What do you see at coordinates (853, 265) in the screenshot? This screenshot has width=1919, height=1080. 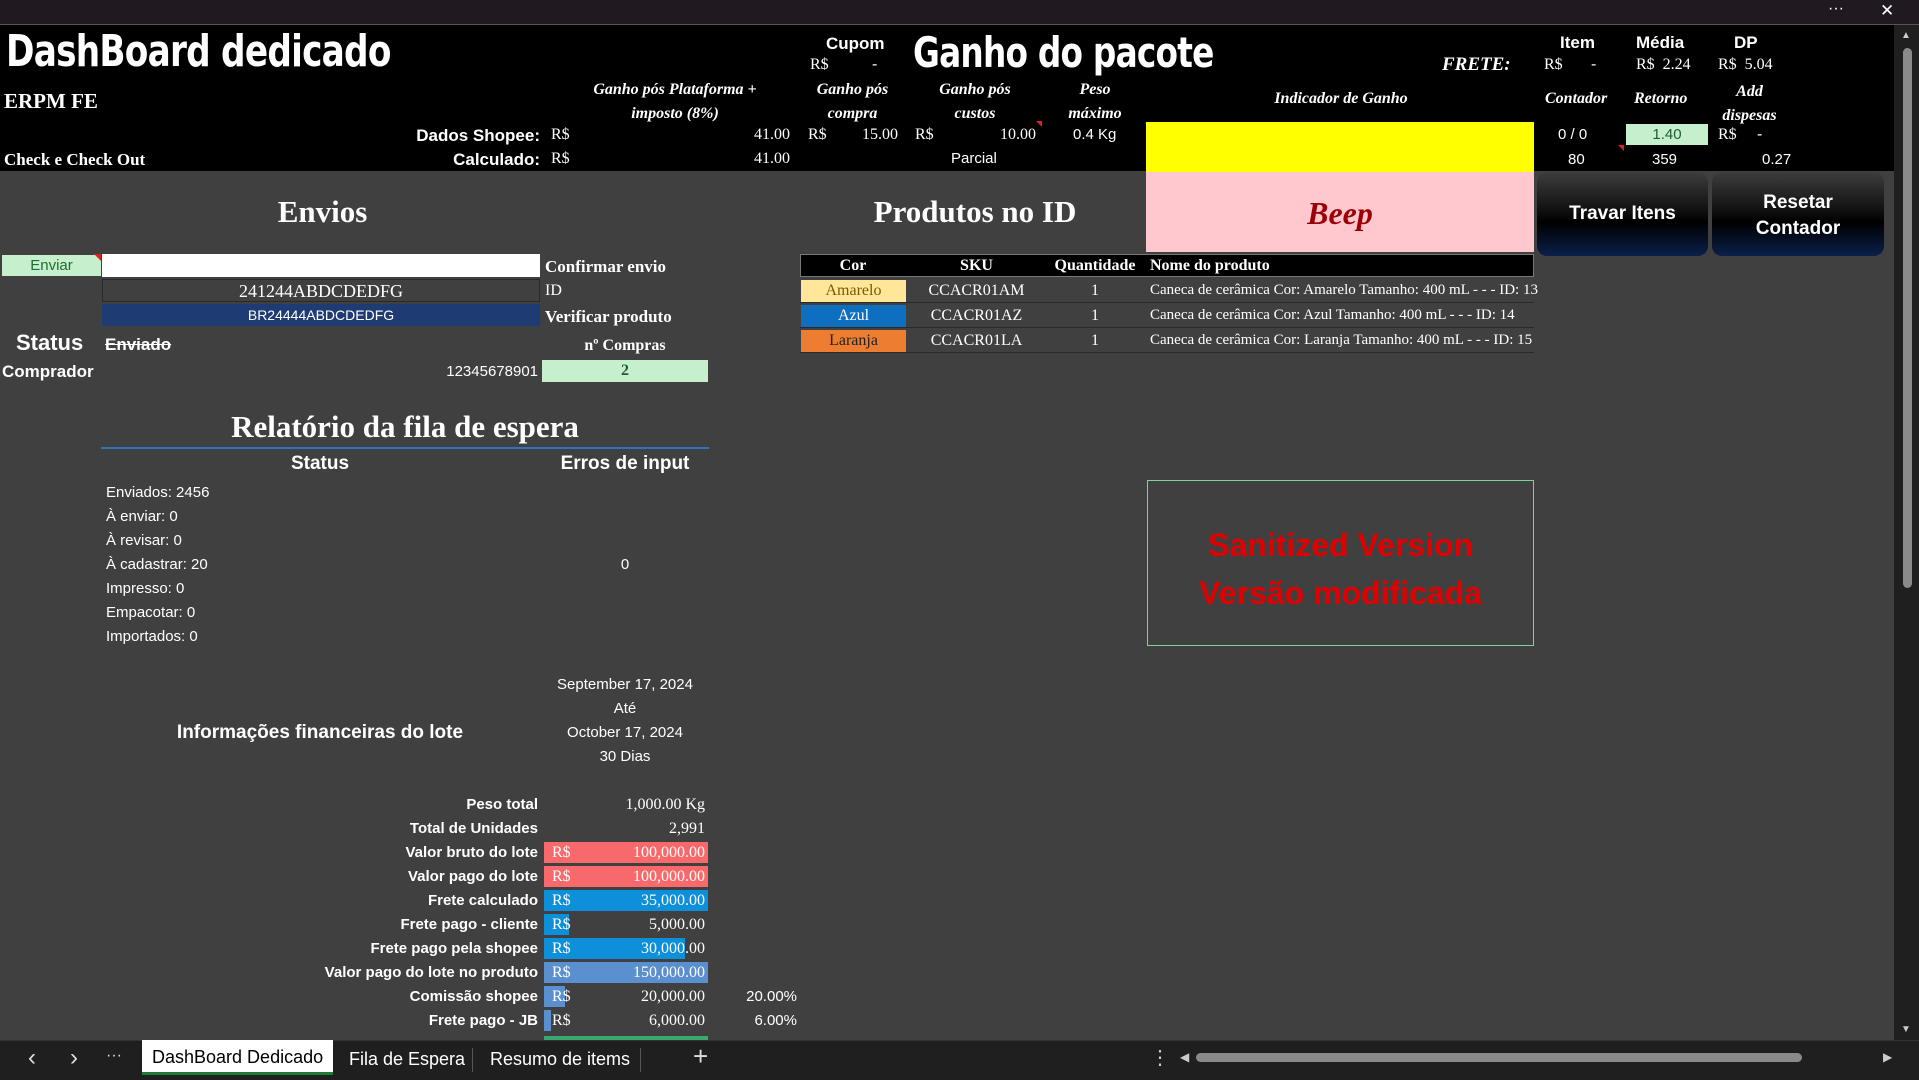 I see `column-header-cor: Cor` at bounding box center [853, 265].